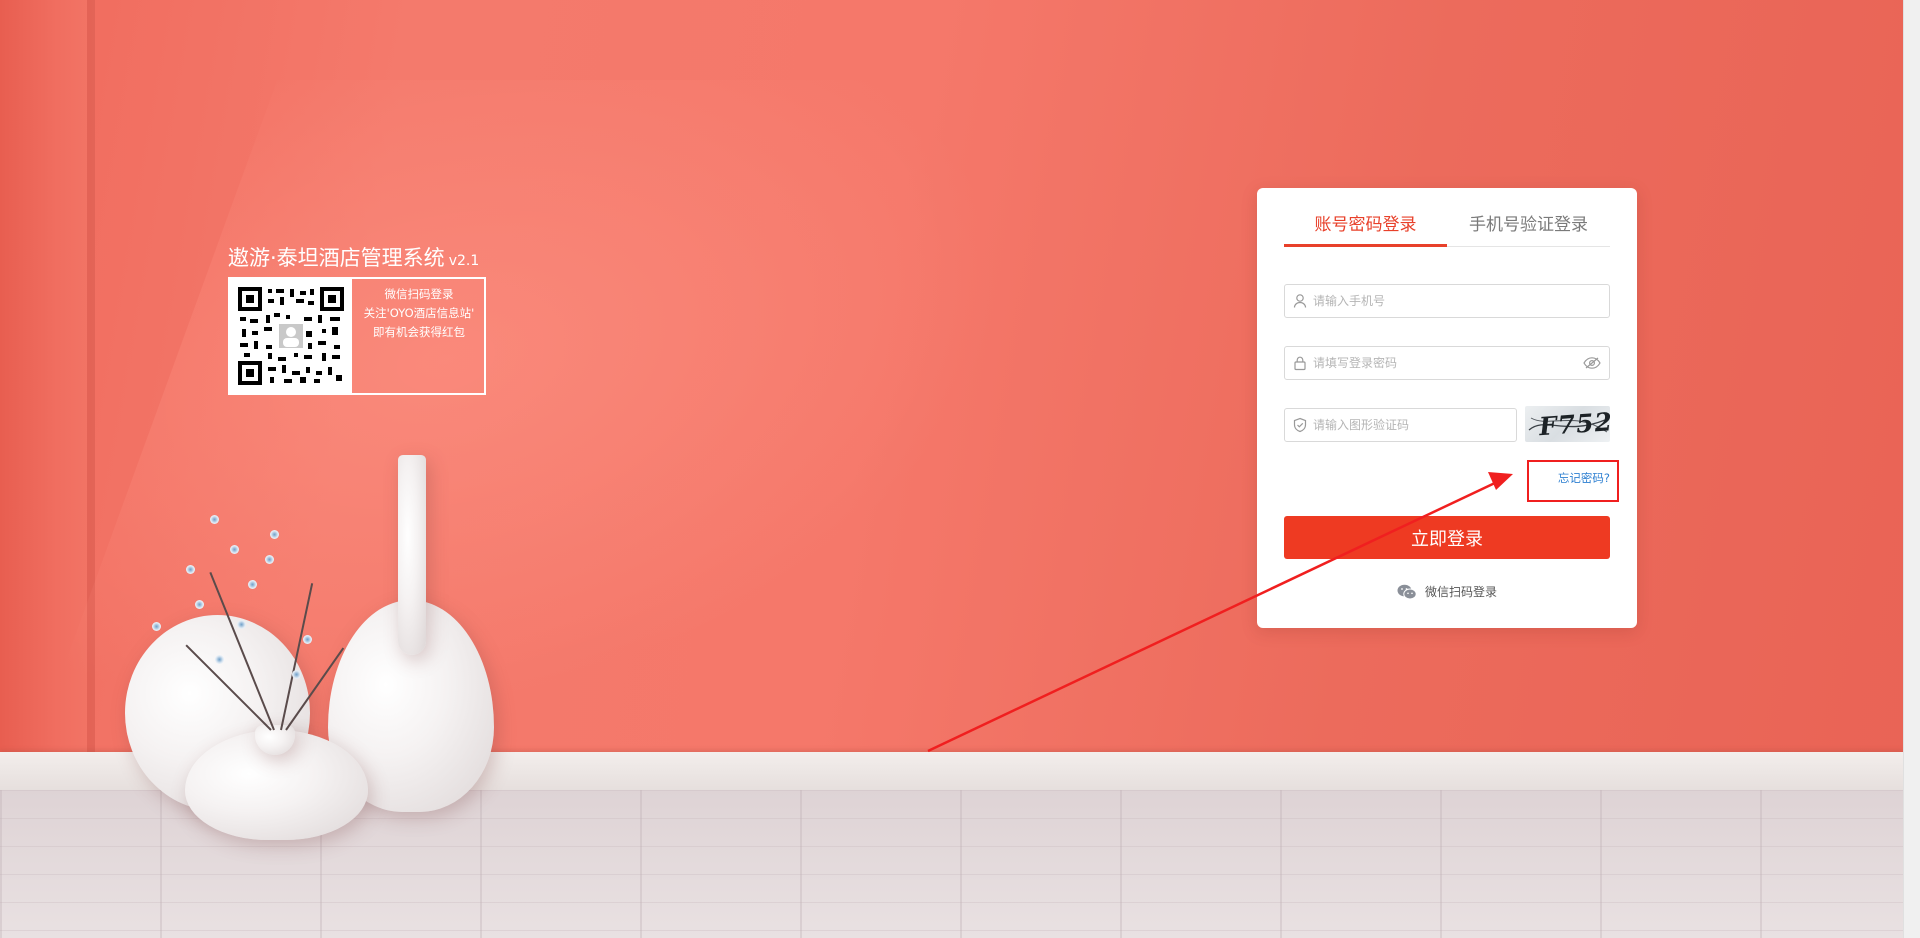 The height and width of the screenshot is (938, 1920). Describe the element at coordinates (1447, 537) in the screenshot. I see `login-submit-button: 立即登录` at that location.